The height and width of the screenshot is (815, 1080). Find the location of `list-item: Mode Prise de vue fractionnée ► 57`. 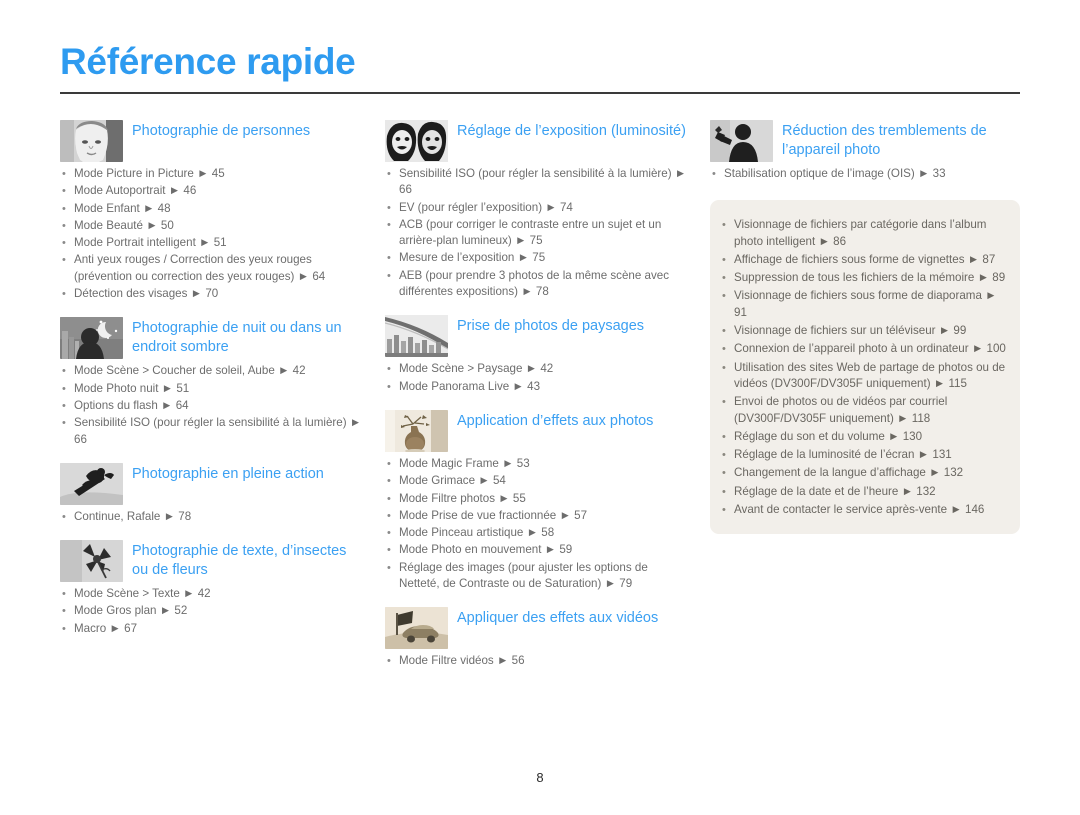

list-item: Mode Prise de vue fractionnée ► 57 is located at coordinates (536, 516).